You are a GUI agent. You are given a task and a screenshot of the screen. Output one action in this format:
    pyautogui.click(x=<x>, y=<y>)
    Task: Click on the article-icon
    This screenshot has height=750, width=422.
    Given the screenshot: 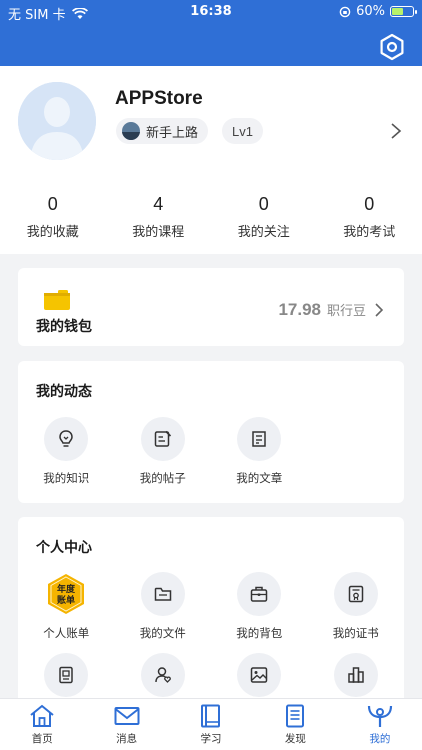 What is the action you would take?
    pyautogui.click(x=259, y=439)
    